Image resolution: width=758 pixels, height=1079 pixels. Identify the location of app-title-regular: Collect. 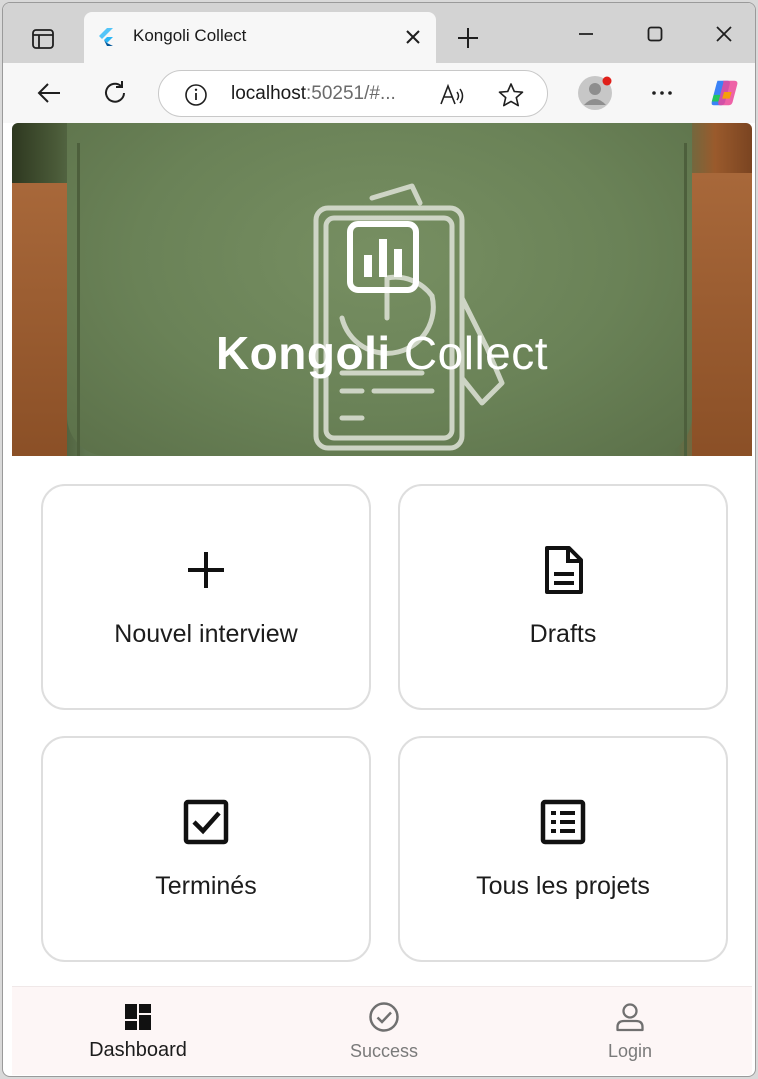
(469, 353).